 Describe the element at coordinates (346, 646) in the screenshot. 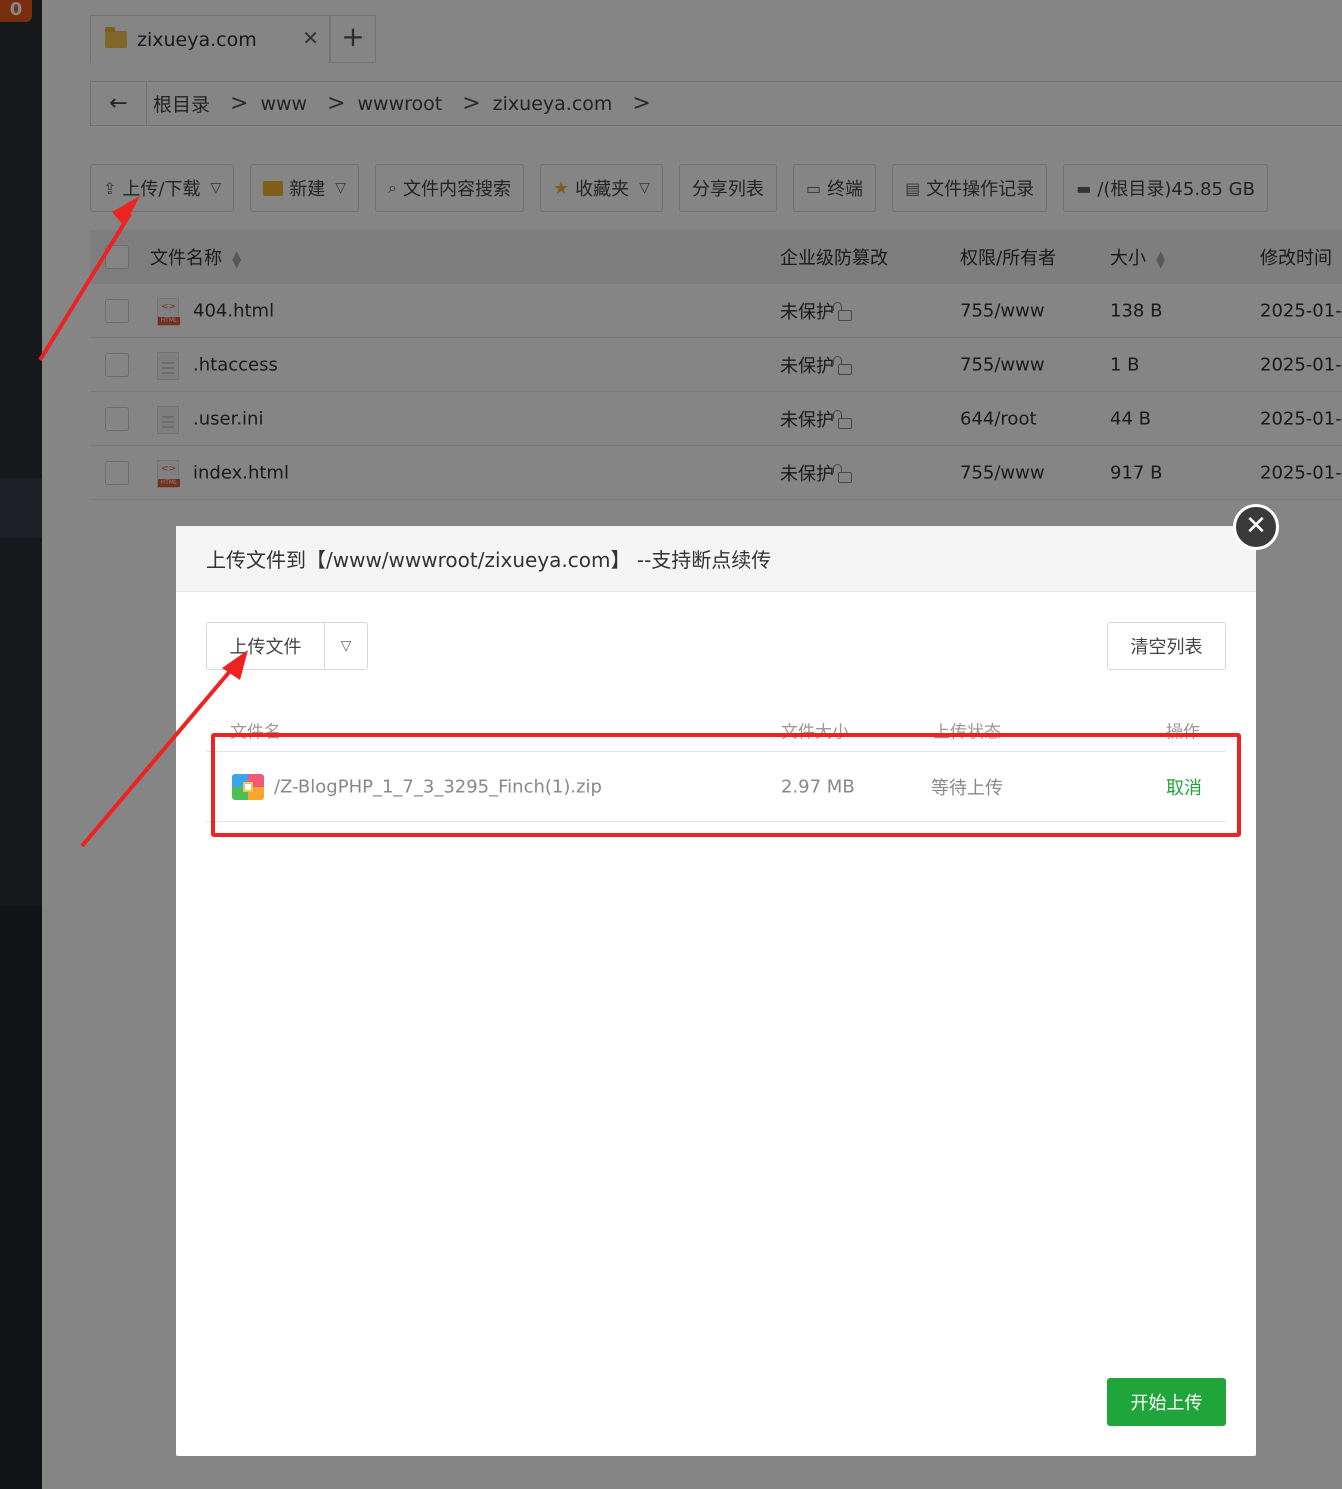

I see `chevron-down-icon: ▽` at that location.